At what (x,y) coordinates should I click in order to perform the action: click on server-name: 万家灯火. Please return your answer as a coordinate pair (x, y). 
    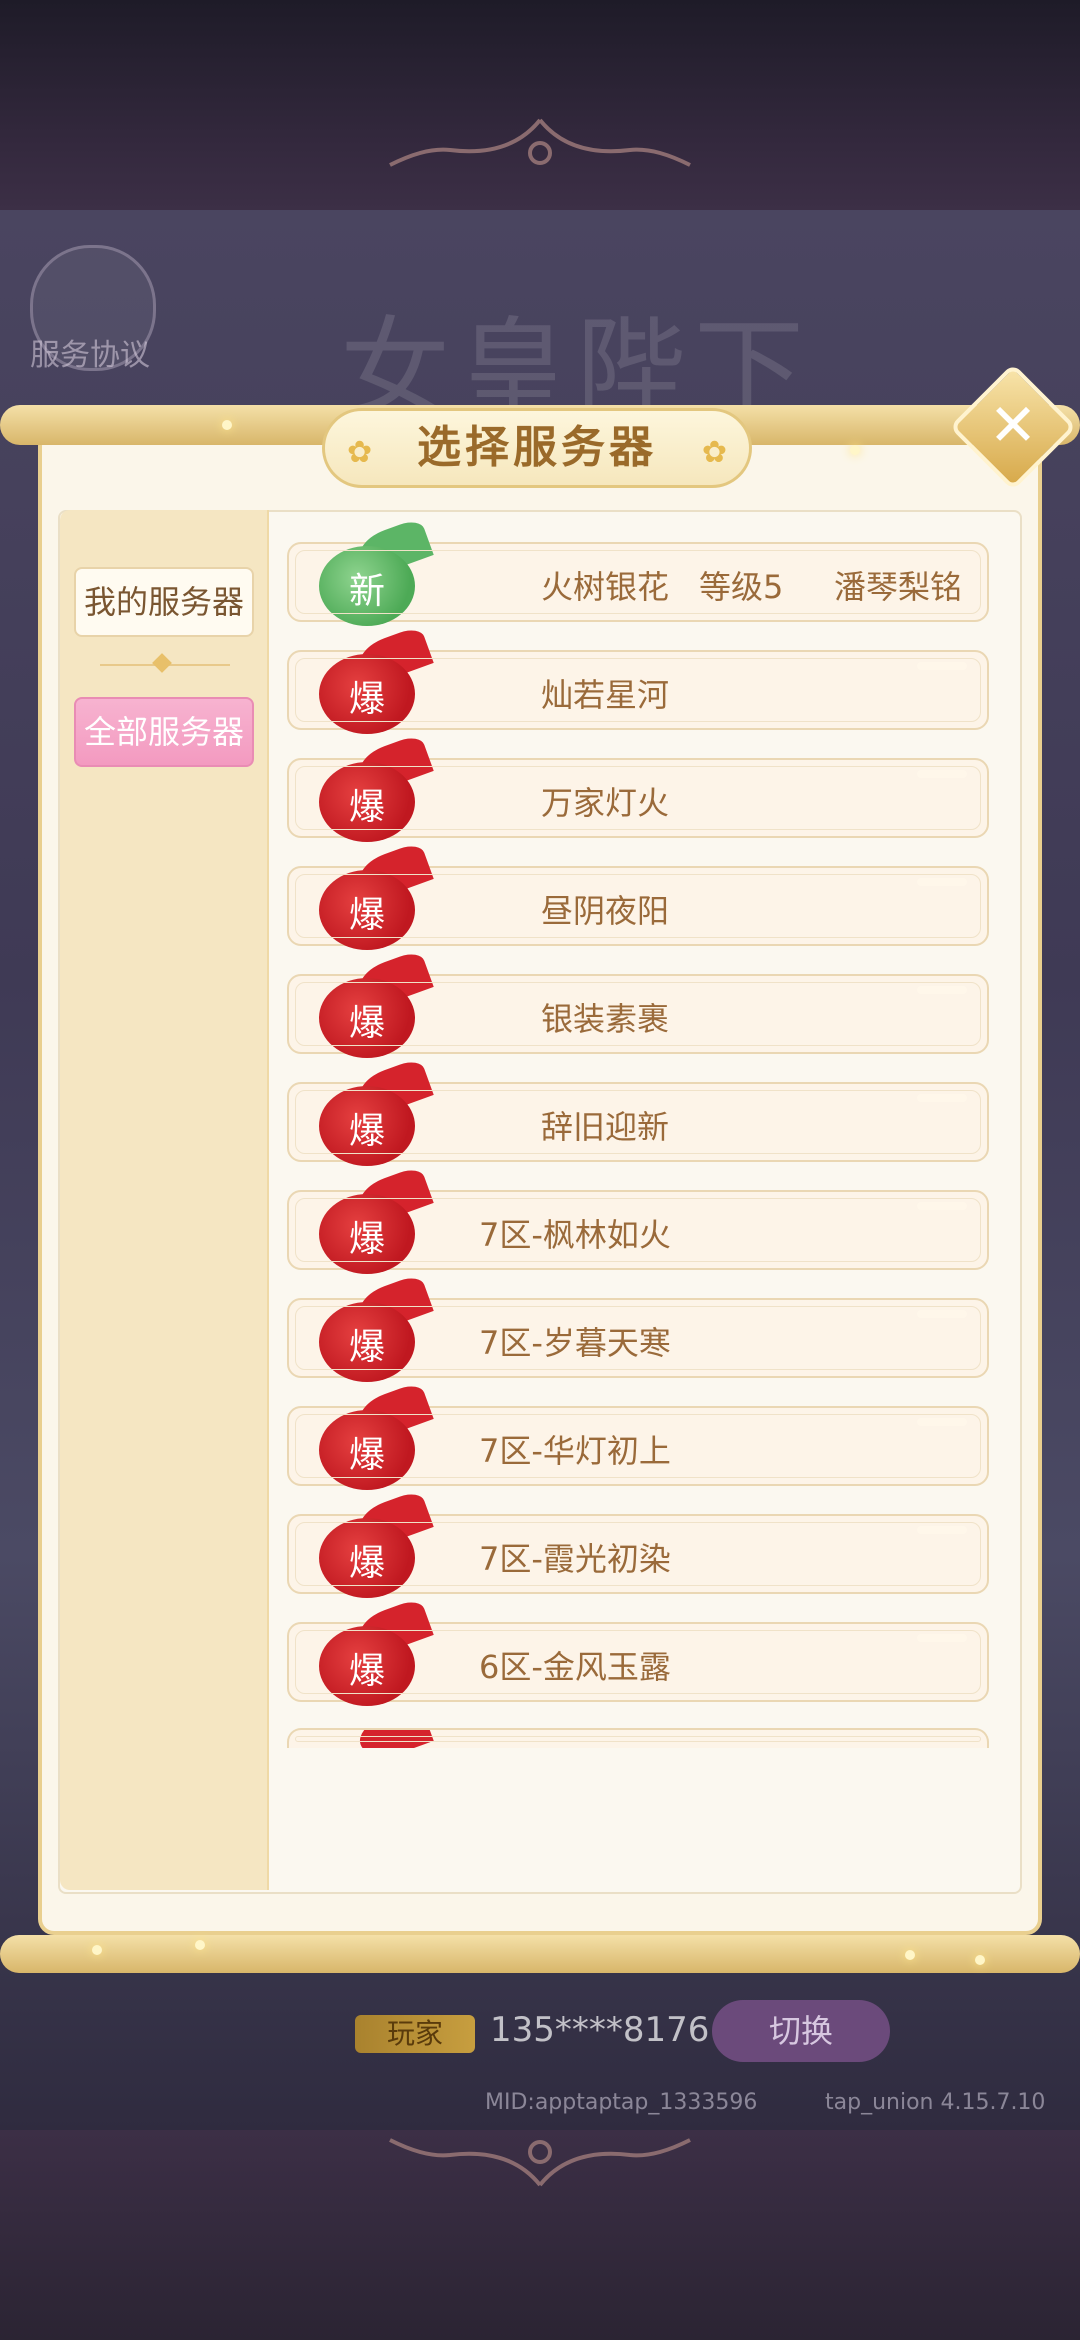
    Looking at the image, I should click on (605, 803).